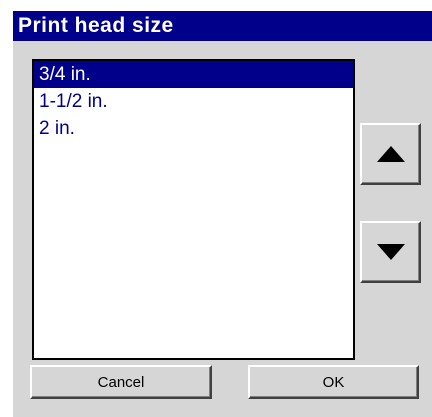 The image size is (432, 417). I want to click on ok-button: OK, so click(333, 382).